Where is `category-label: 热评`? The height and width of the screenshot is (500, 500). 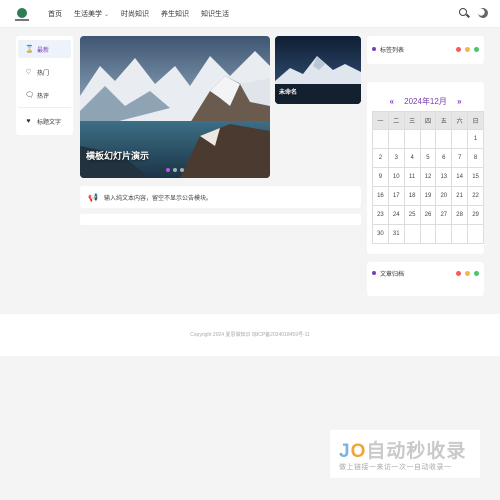
category-label: 热评 is located at coordinates (43, 96).